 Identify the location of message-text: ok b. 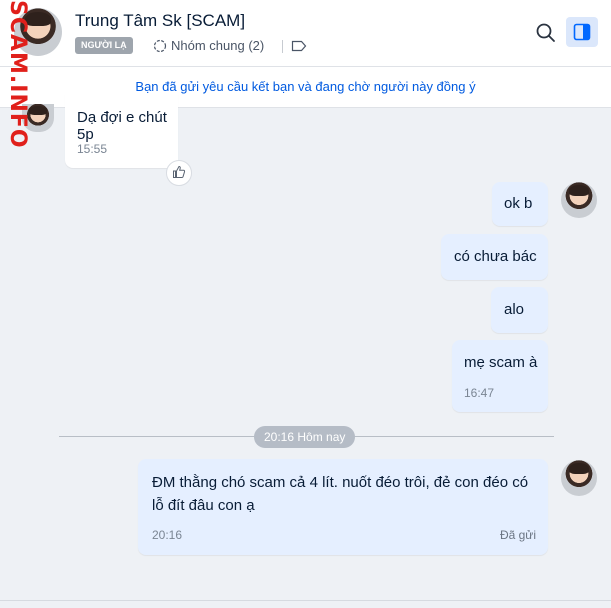
(518, 203).